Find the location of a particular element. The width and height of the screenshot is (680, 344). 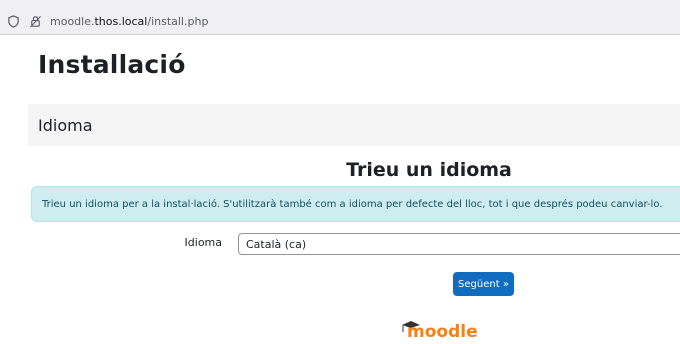

section-header: Idioma is located at coordinates (354, 125).